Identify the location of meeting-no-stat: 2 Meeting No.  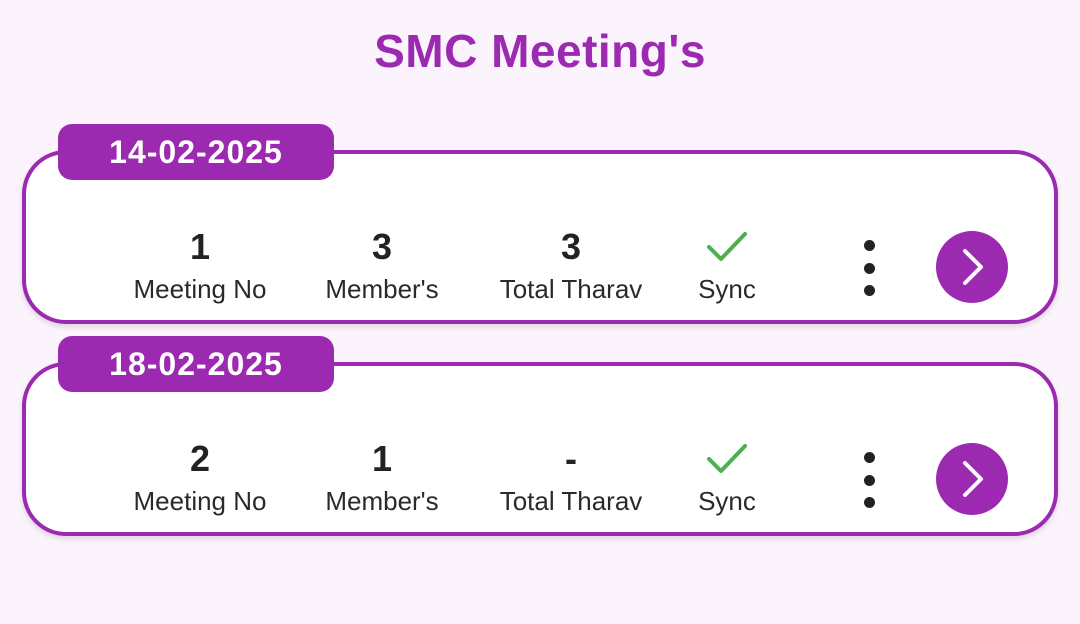
(200, 476).